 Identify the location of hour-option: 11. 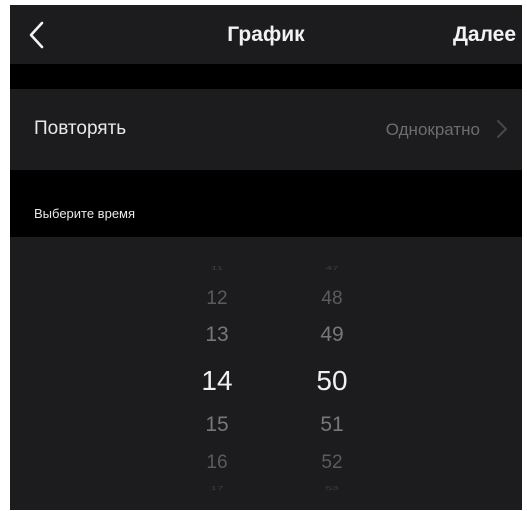
(217, 268).